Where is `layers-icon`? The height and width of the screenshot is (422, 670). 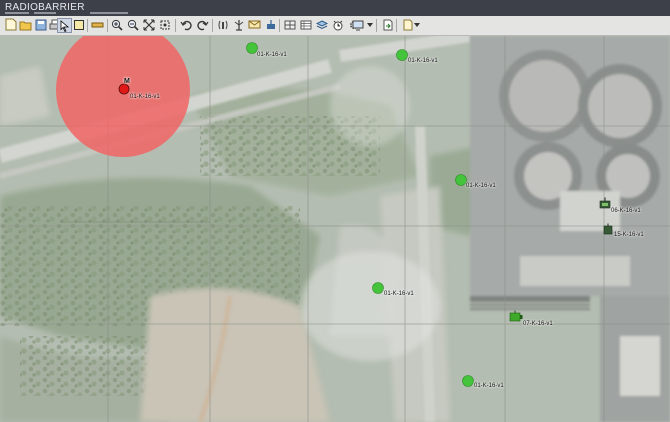
layers-icon is located at coordinates (321, 24).